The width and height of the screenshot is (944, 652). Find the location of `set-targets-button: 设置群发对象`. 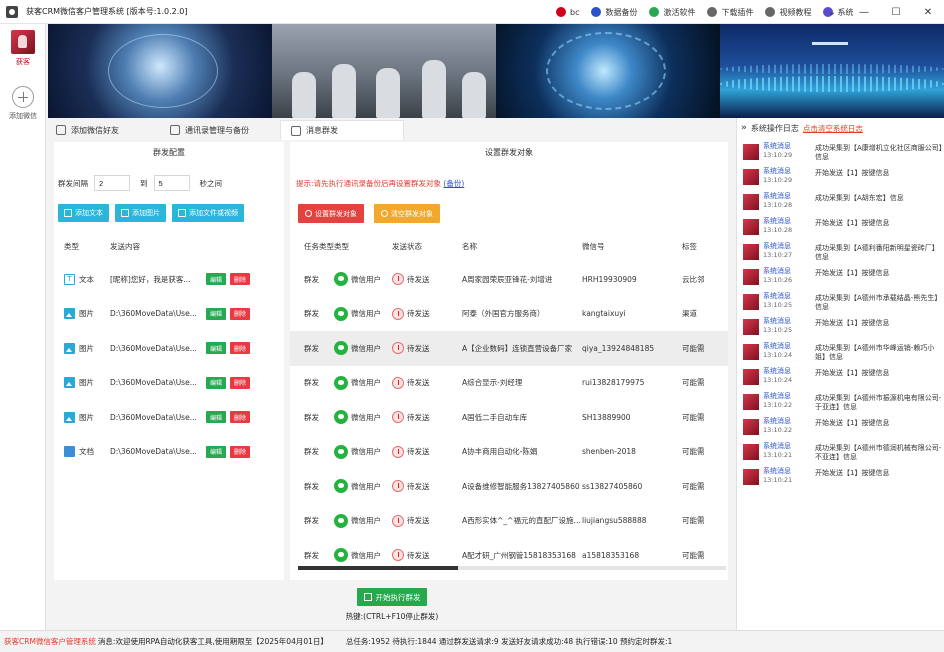

set-targets-button: 设置群发对象 is located at coordinates (331, 213).